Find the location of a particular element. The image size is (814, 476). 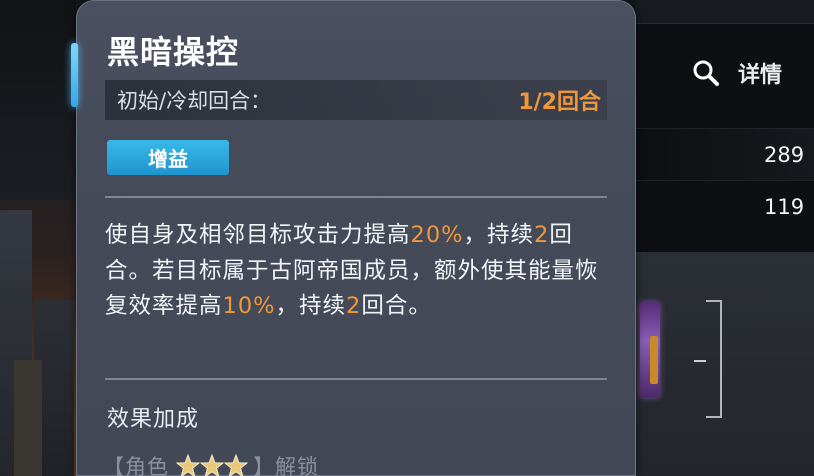

search-icon is located at coordinates (706, 73).